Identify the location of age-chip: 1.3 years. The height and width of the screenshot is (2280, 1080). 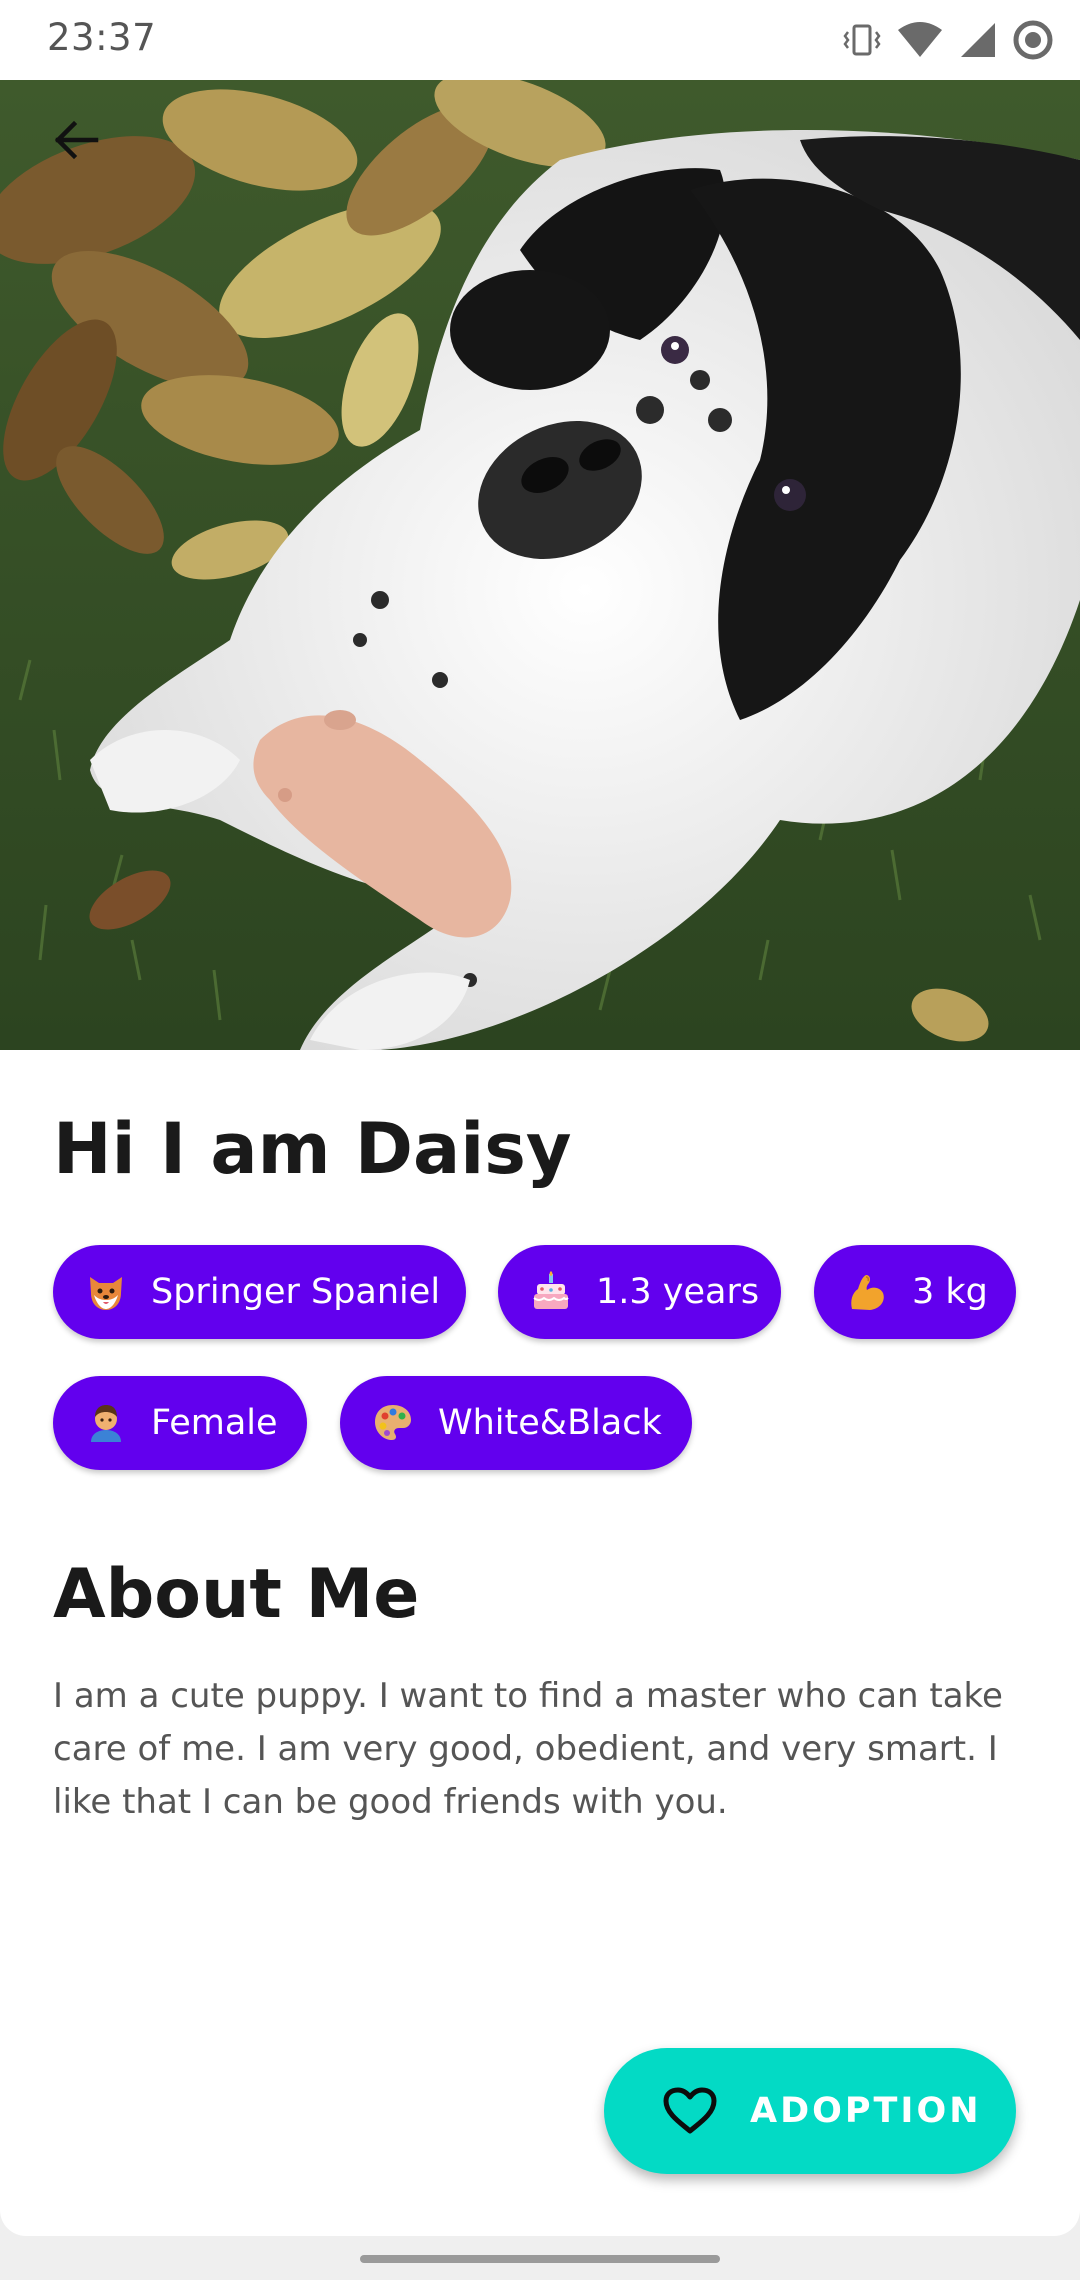
(639, 1292).